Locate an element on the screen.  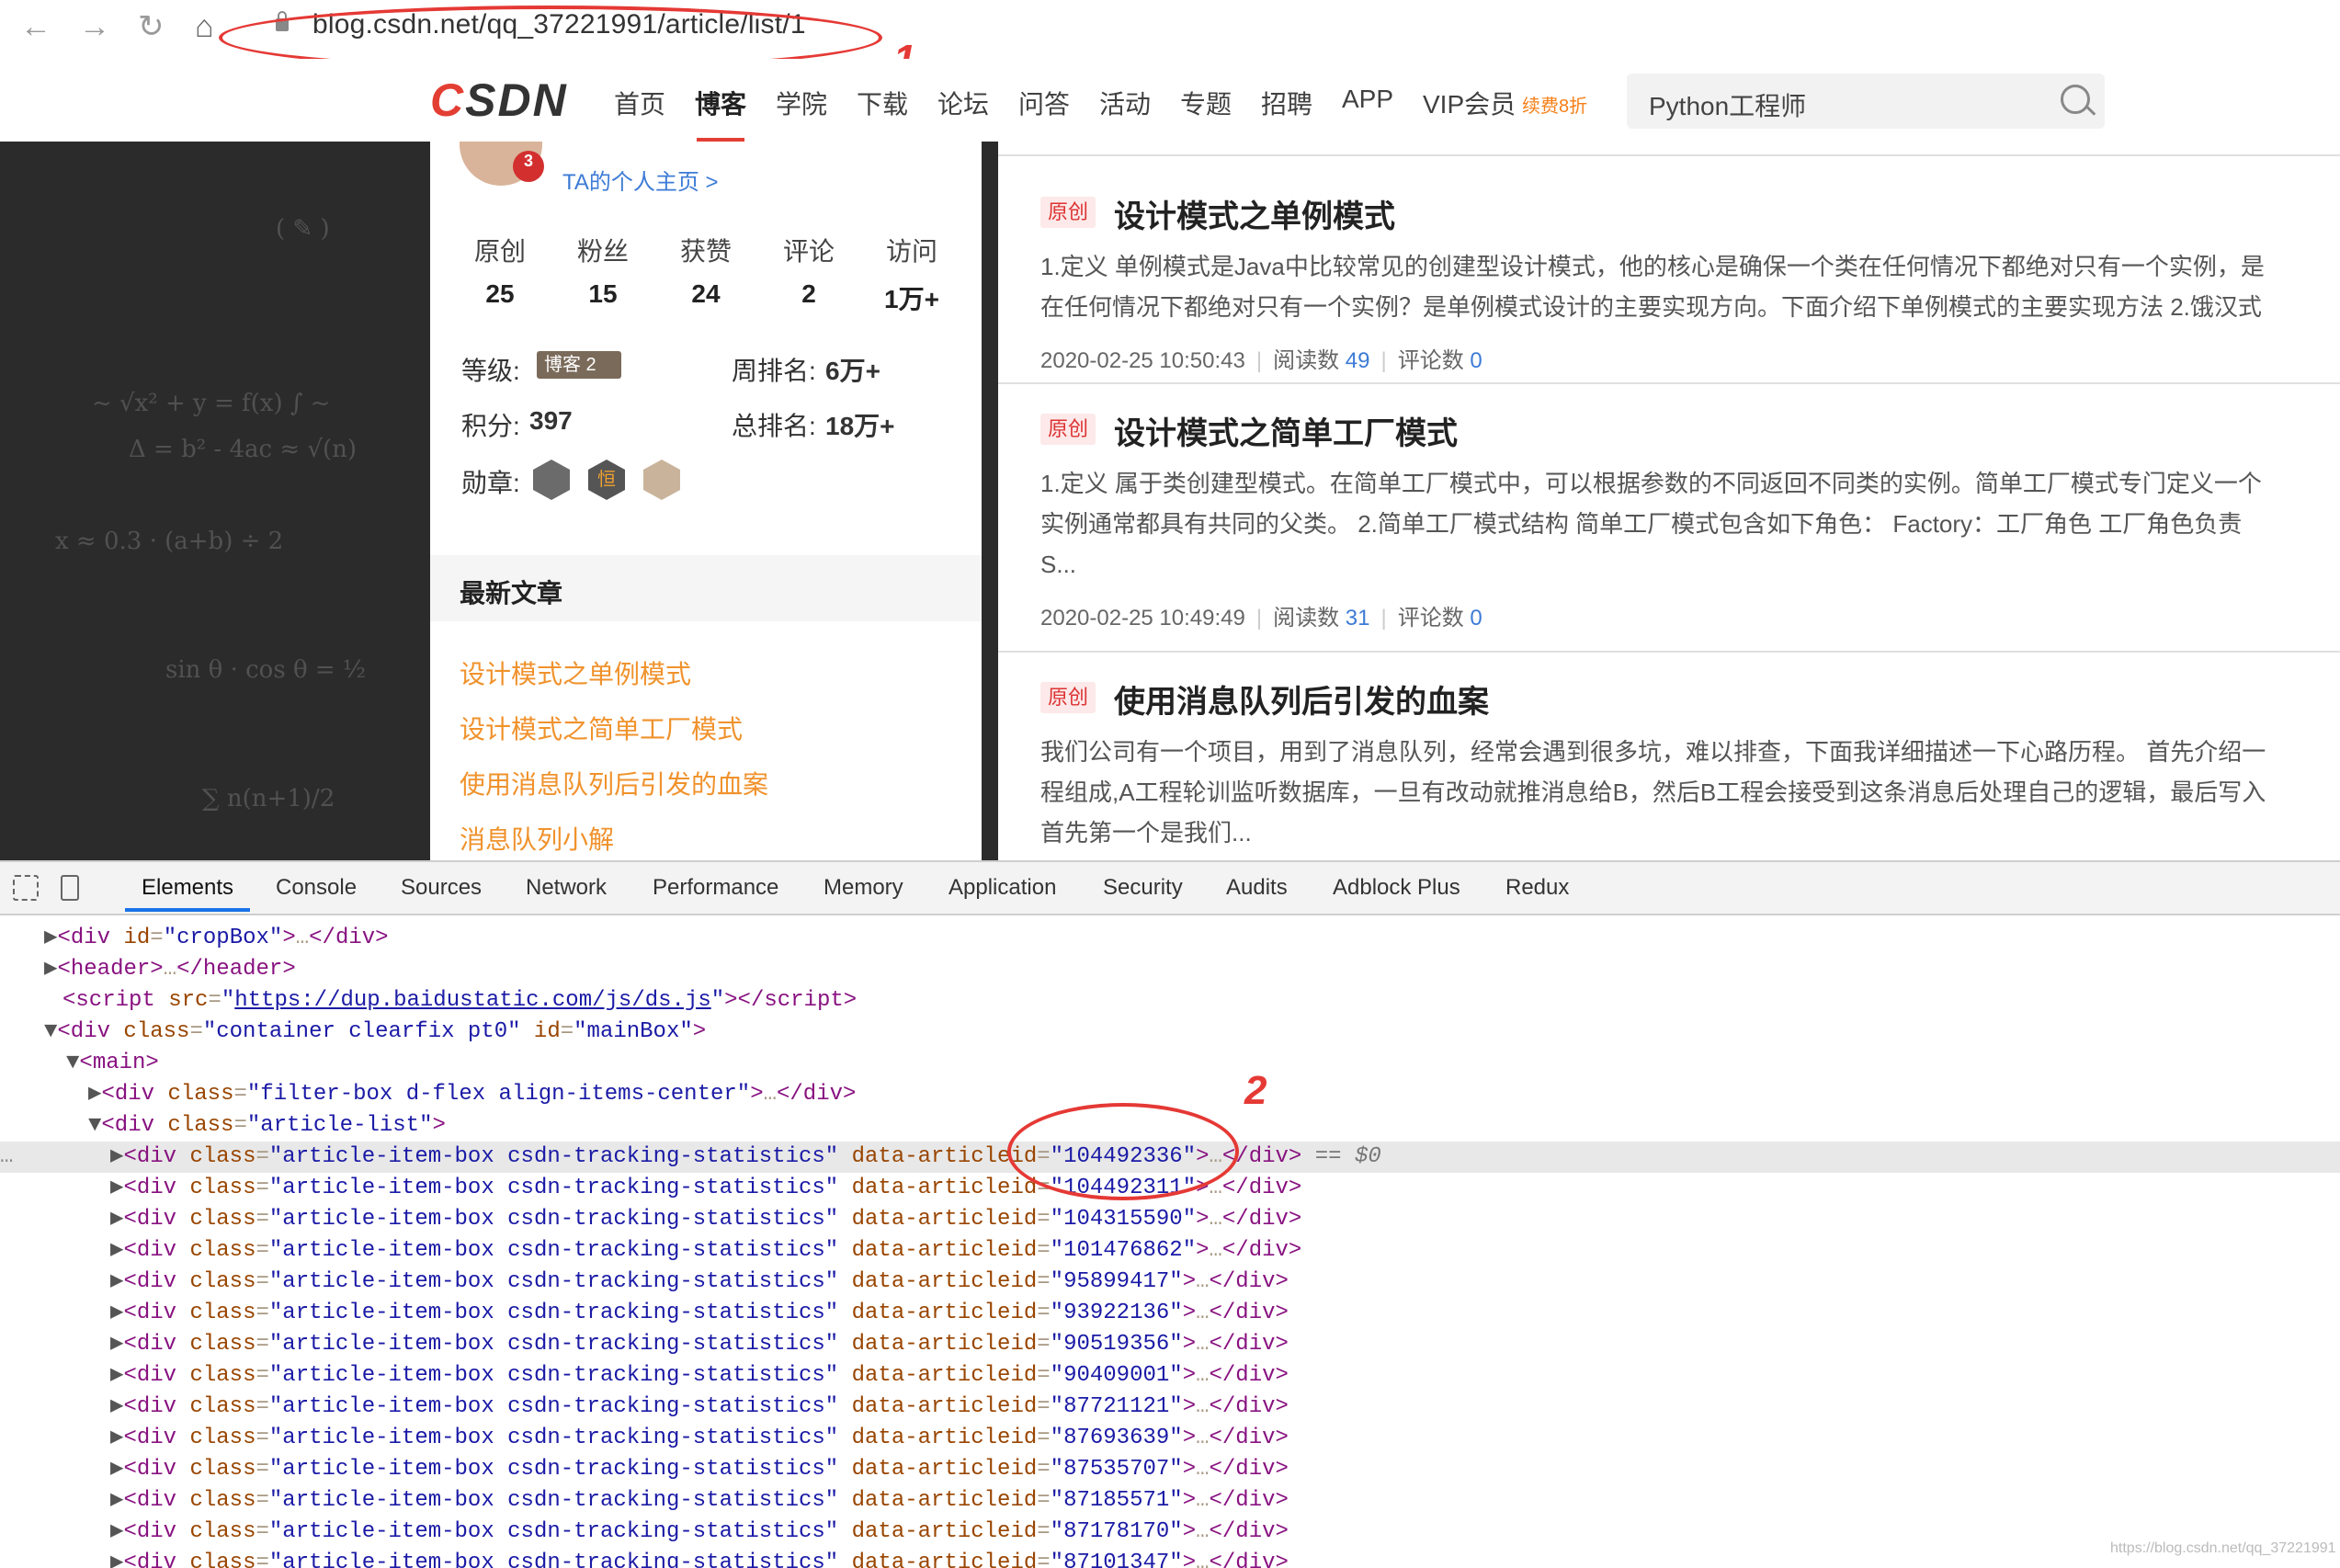
tab-performance: Performance is located at coordinates (715, 888).